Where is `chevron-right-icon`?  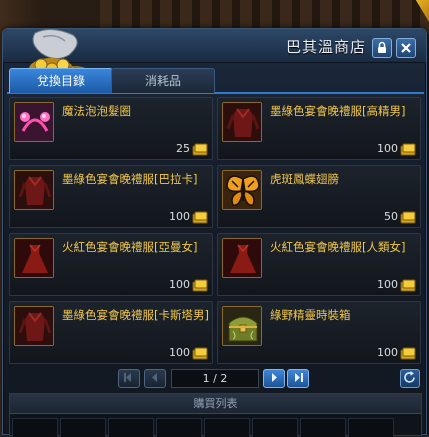 chevron-right-icon is located at coordinates (274, 377).